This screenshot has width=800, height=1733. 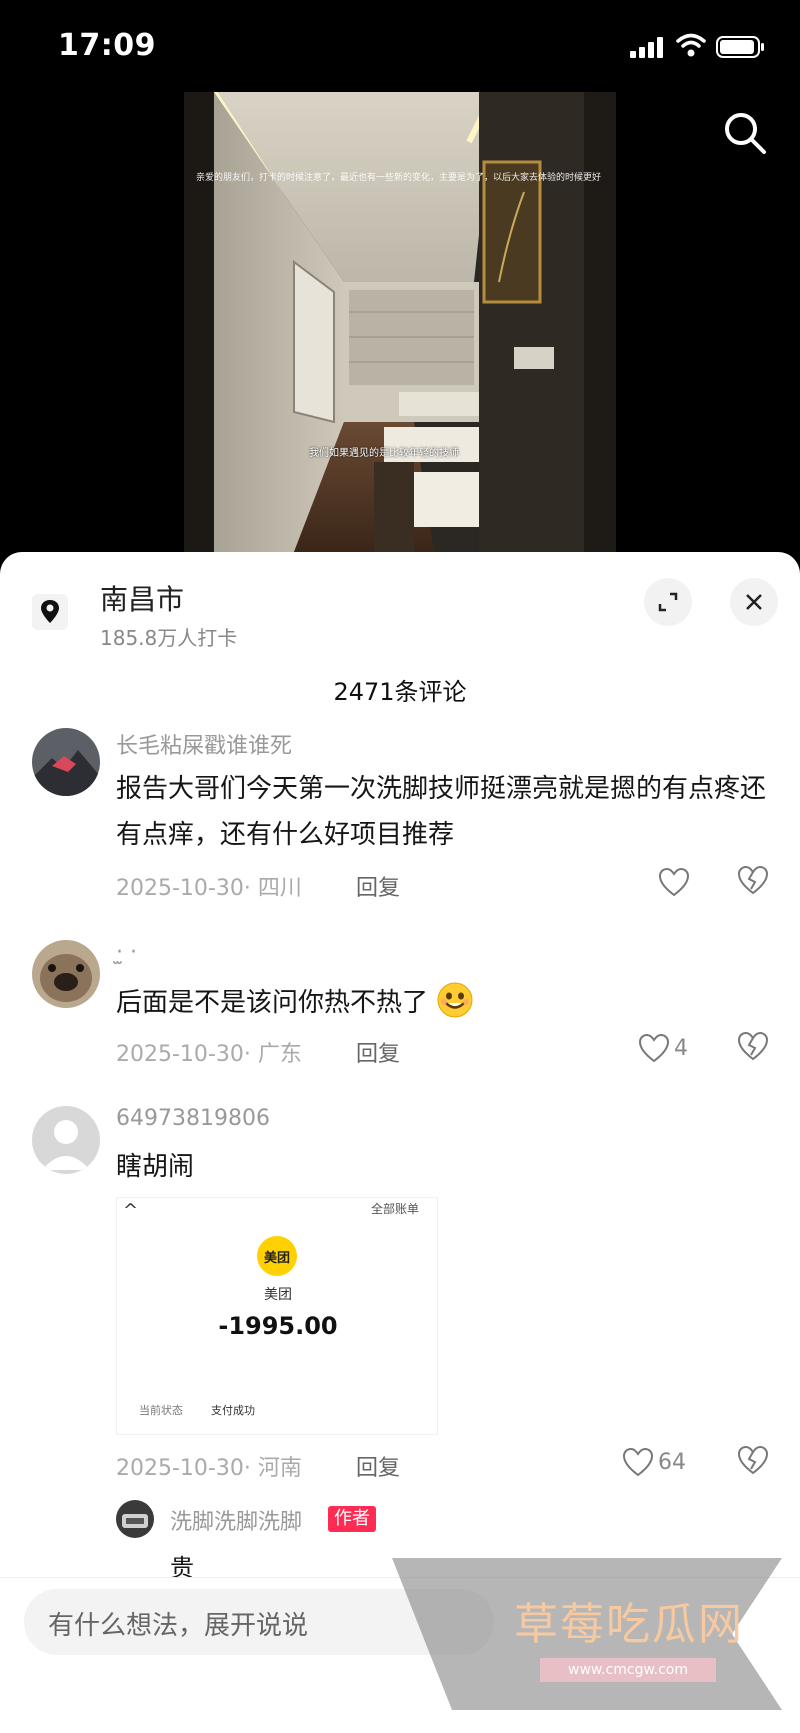 What do you see at coordinates (142, 598) in the screenshot?
I see `location-city: 南昌市` at bounding box center [142, 598].